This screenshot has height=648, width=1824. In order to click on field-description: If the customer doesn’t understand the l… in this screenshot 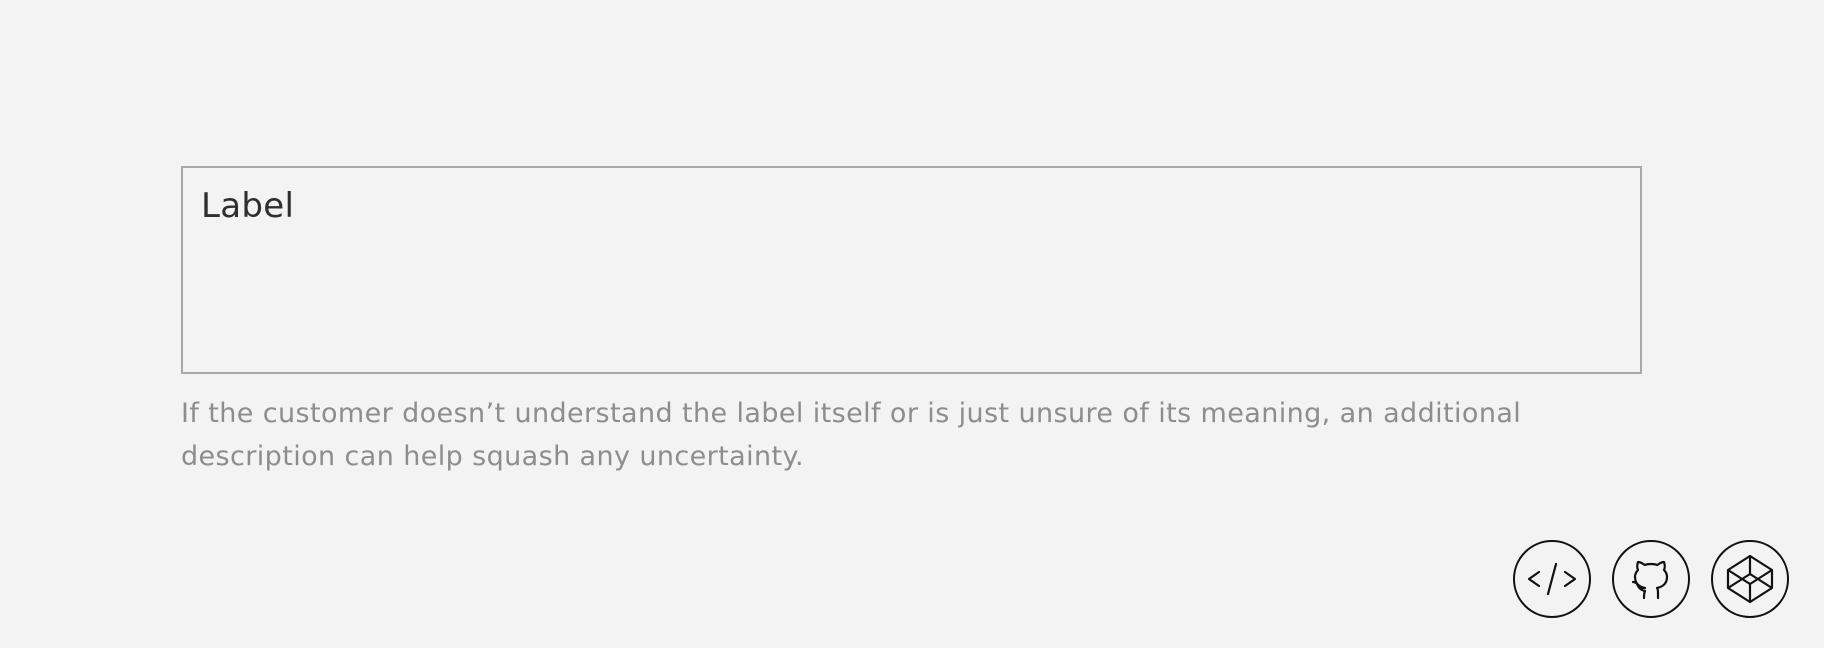, I will do `click(851, 435)`.